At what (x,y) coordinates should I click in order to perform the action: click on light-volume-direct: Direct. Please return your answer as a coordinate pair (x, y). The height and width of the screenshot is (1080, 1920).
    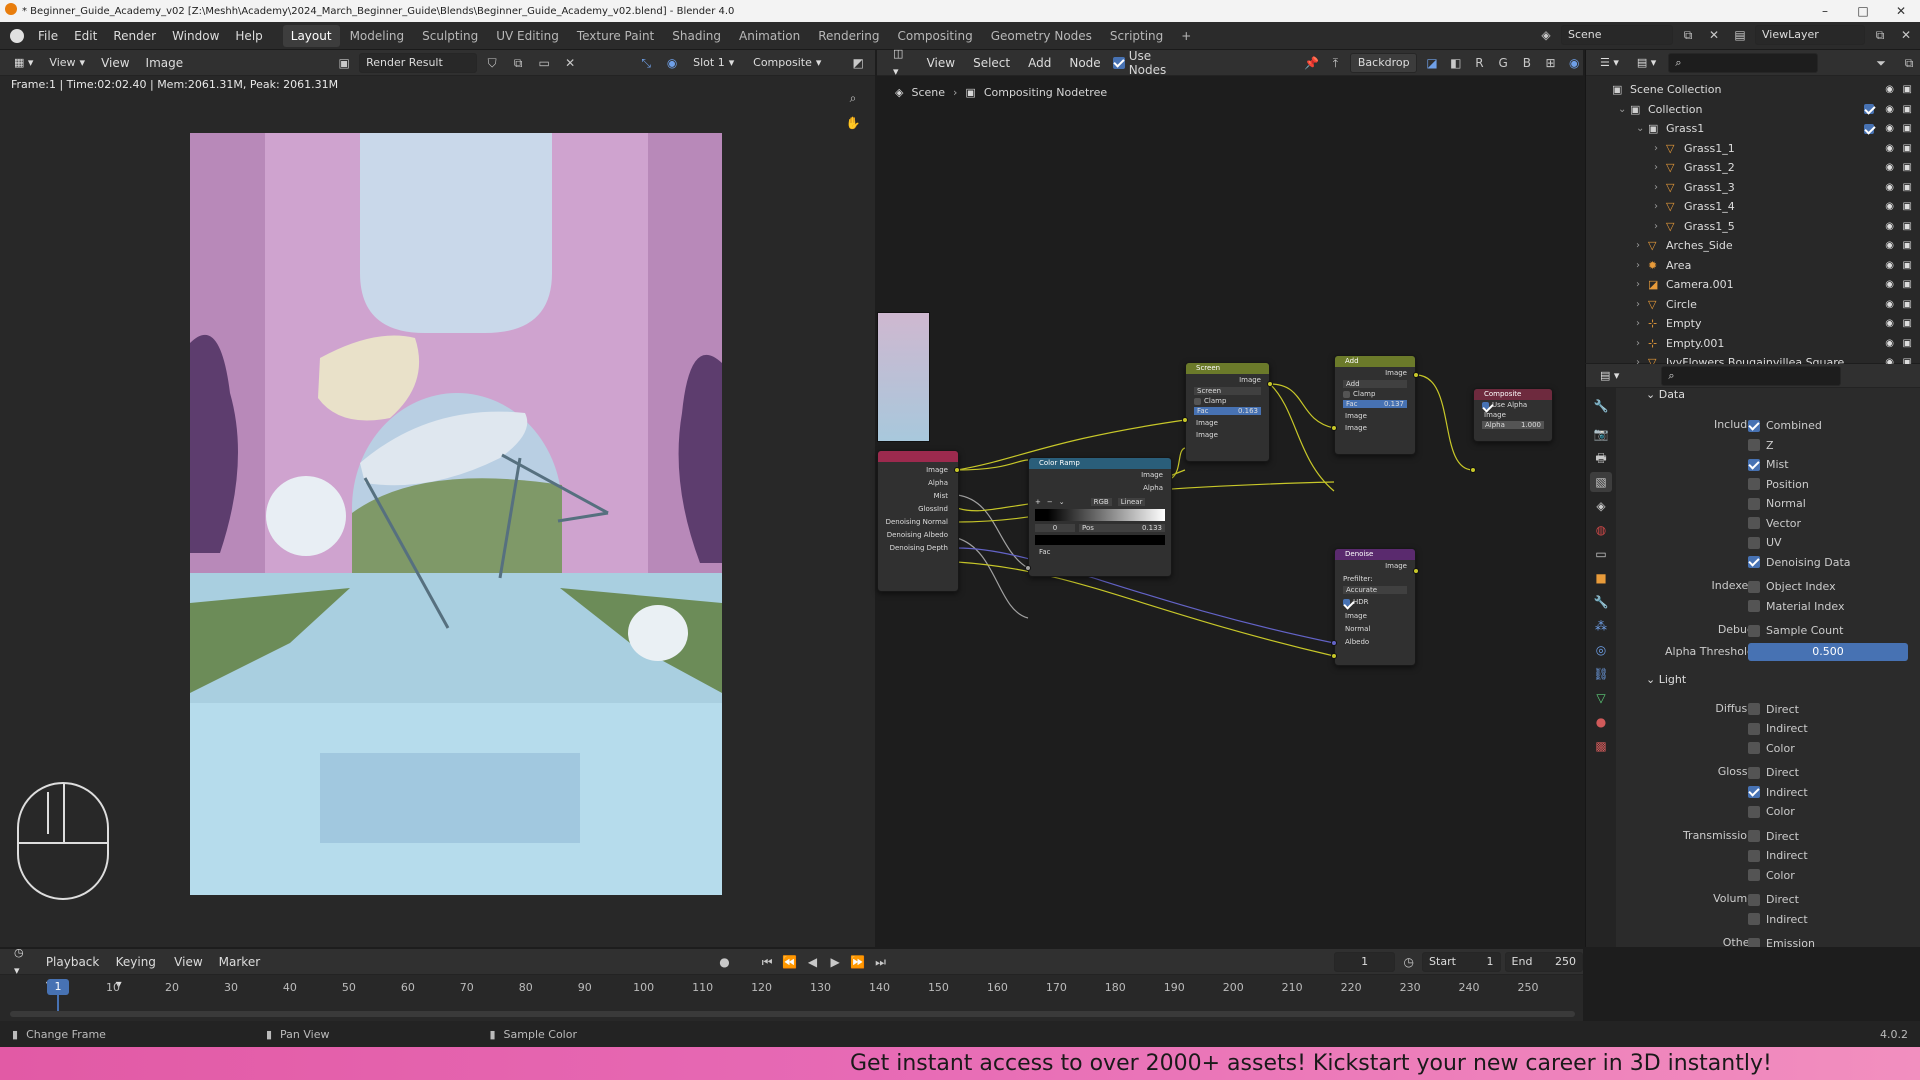
    Looking at the image, I should click on (1773, 899).